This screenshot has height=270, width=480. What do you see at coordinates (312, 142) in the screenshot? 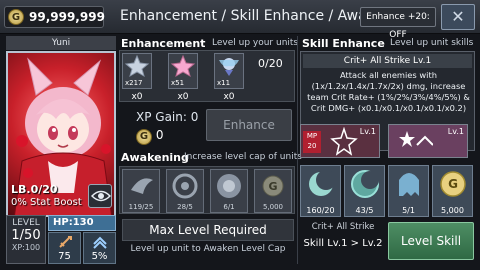
I see `mp-cost: MP 20` at bounding box center [312, 142].